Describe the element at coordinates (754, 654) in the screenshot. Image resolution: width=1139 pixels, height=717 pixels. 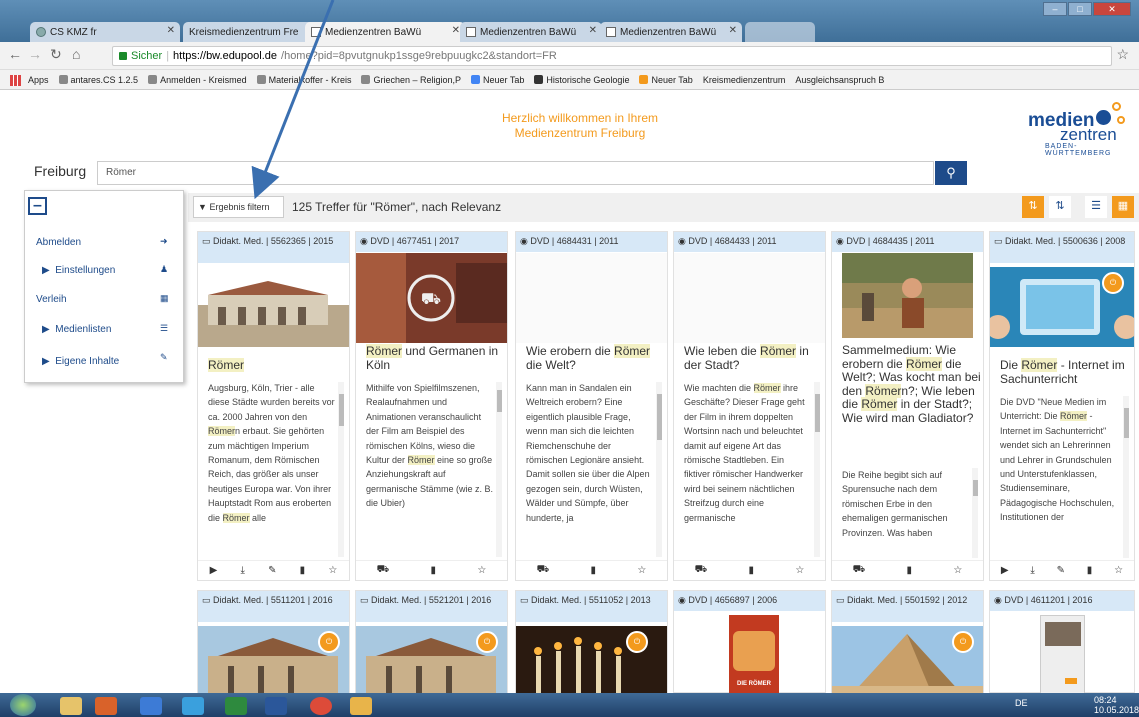
I see `card-thumbnail: DIE RÖMER` at that location.